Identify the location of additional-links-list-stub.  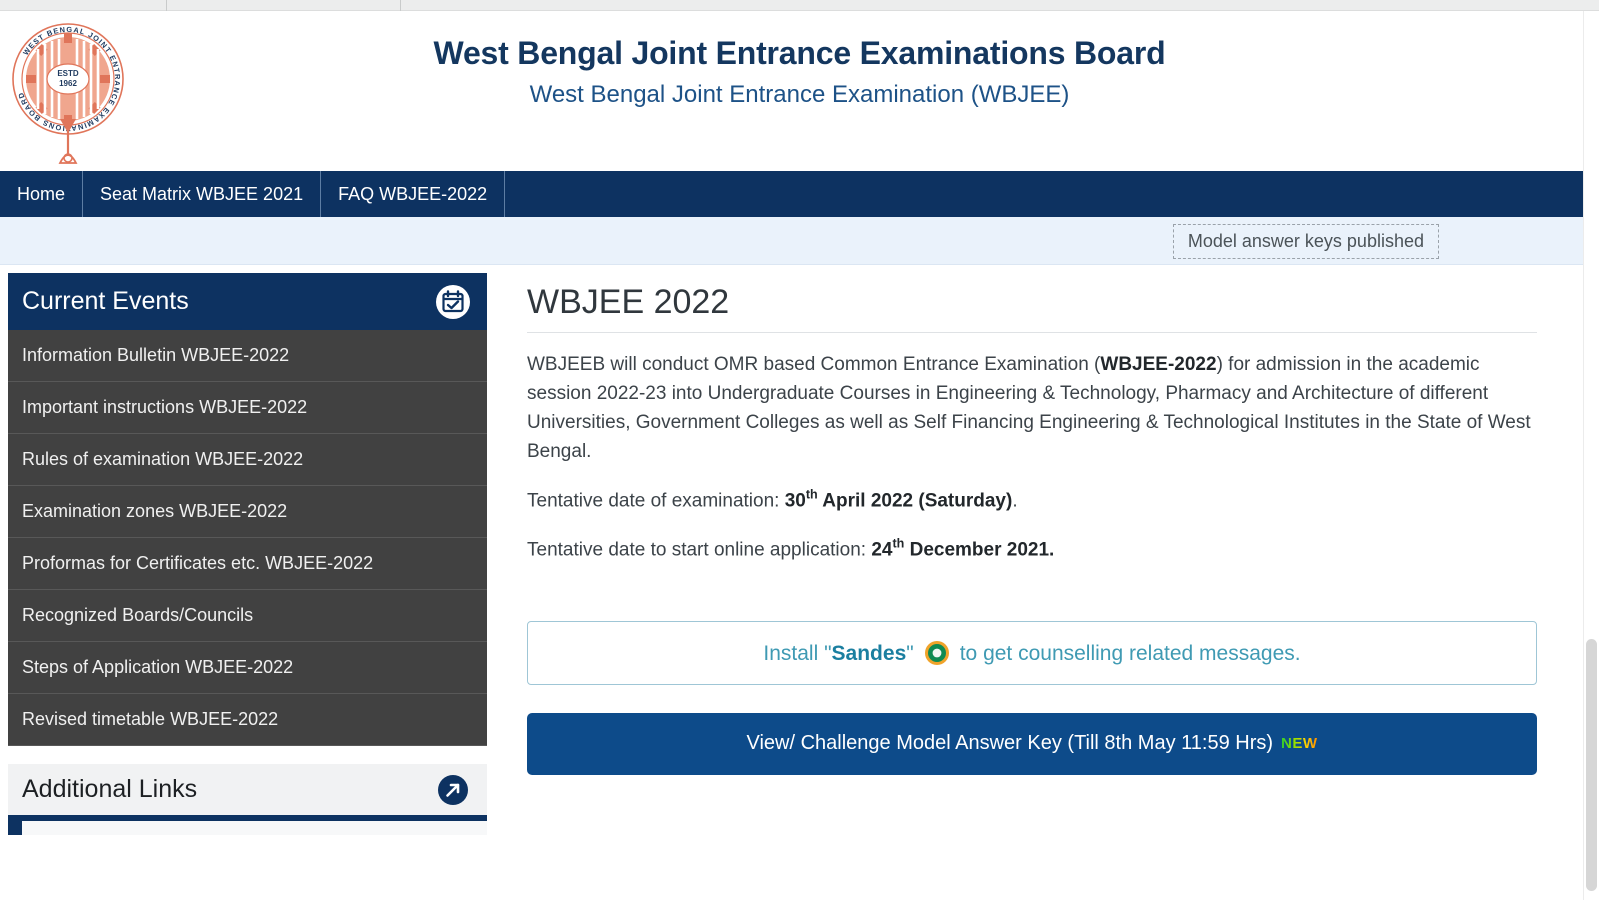
(247, 828).